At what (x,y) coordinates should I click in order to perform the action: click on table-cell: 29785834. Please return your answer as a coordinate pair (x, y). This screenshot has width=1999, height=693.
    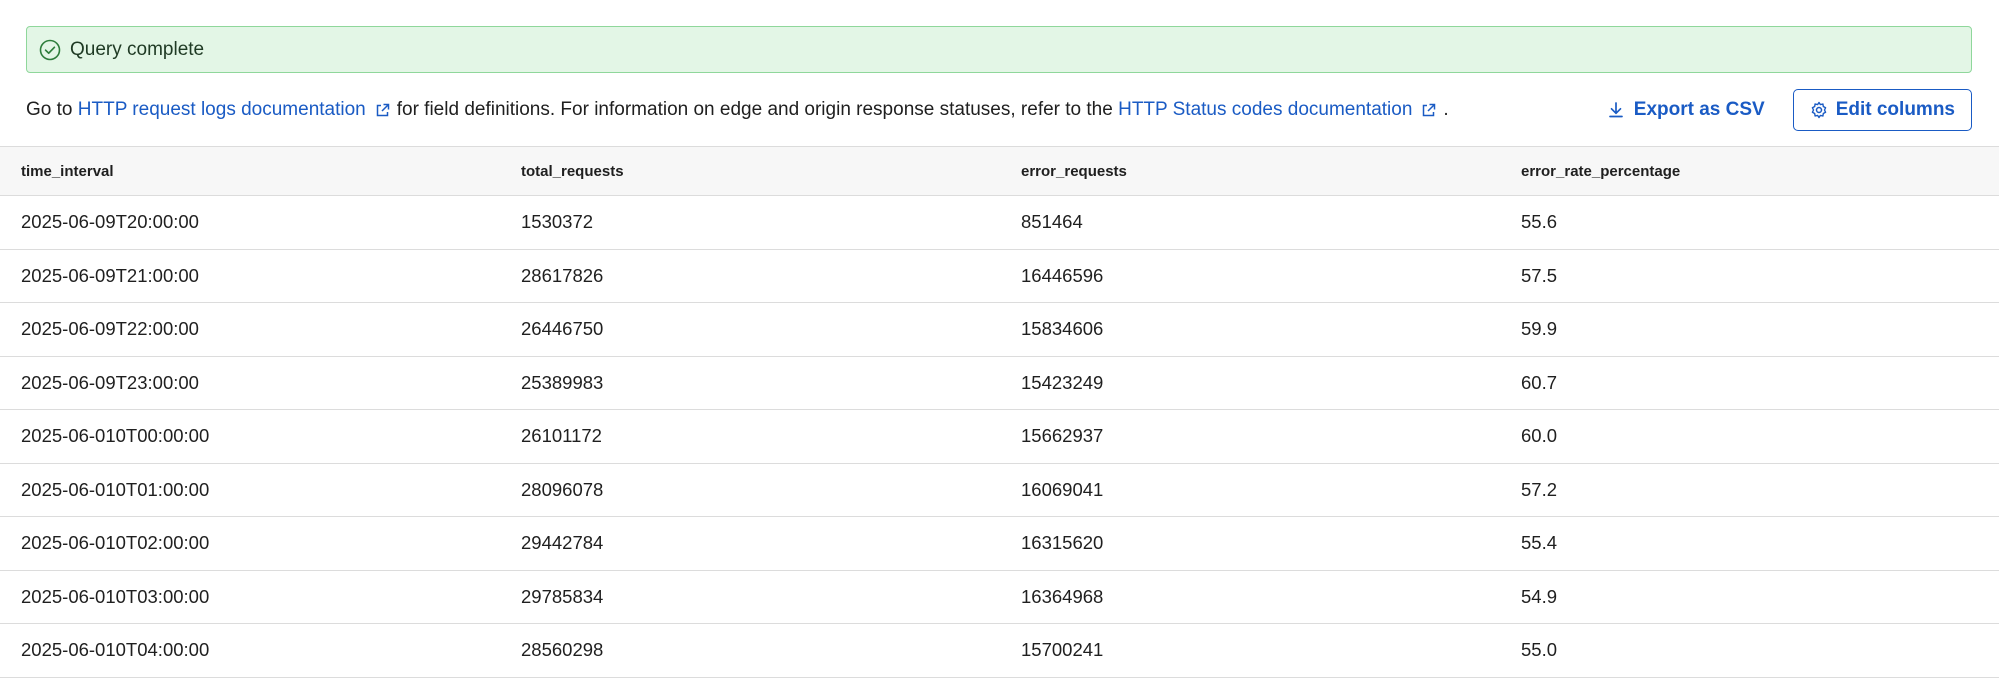
    Looking at the image, I should click on (562, 596).